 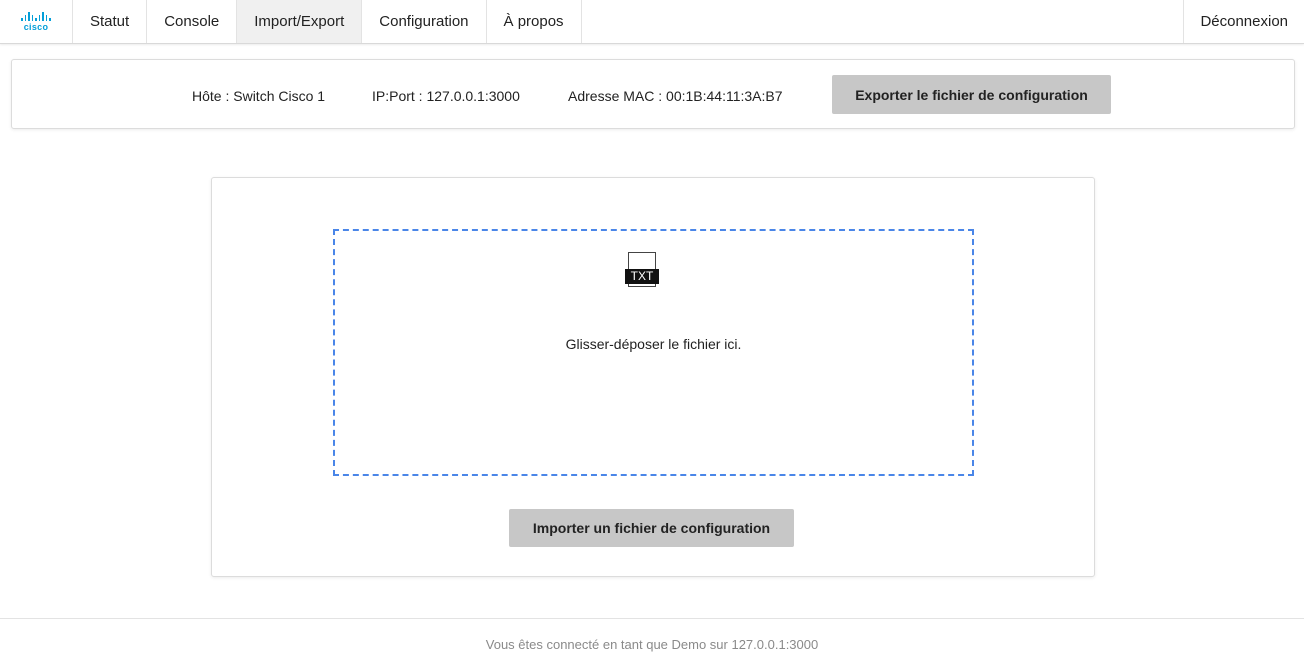 I want to click on cisco-logo-bars-icon, so click(x=36, y=16).